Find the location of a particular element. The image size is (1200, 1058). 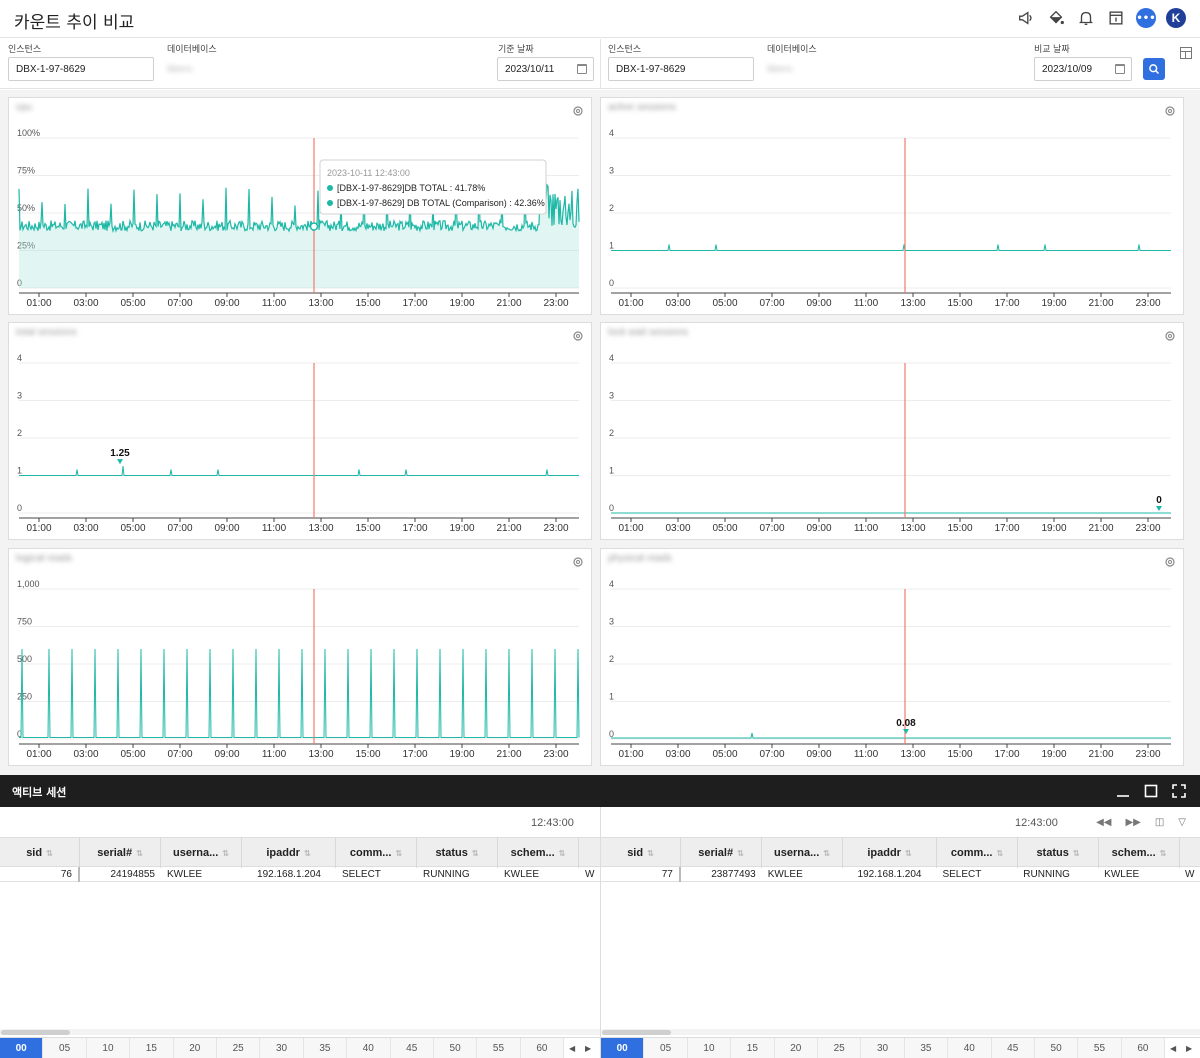

avatar: K is located at coordinates (1176, 18).